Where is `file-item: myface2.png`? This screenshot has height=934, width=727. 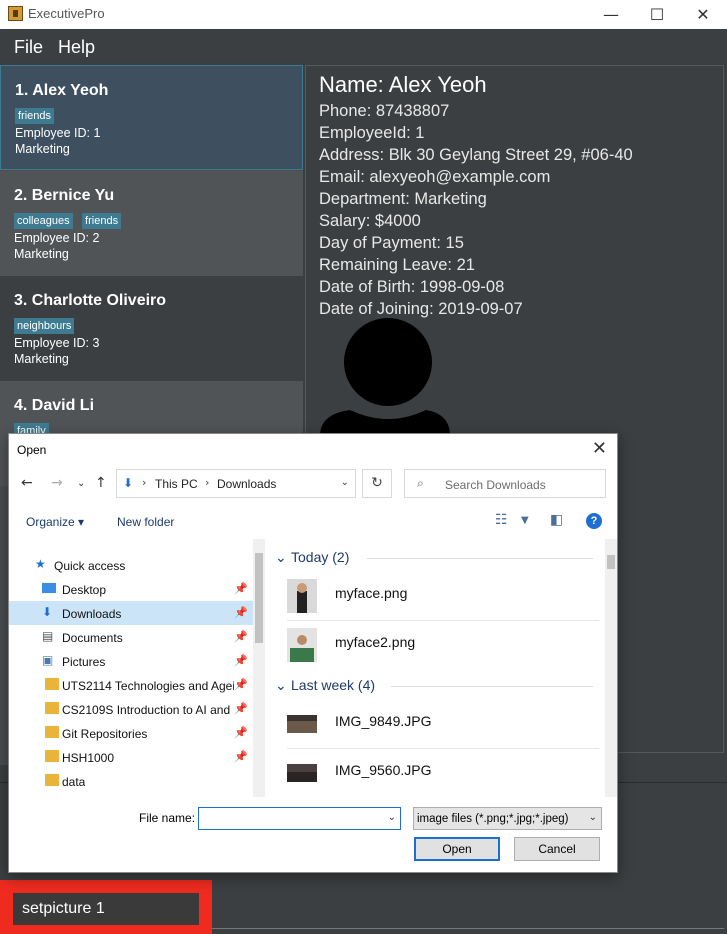
file-item: myface2.png is located at coordinates (442, 644).